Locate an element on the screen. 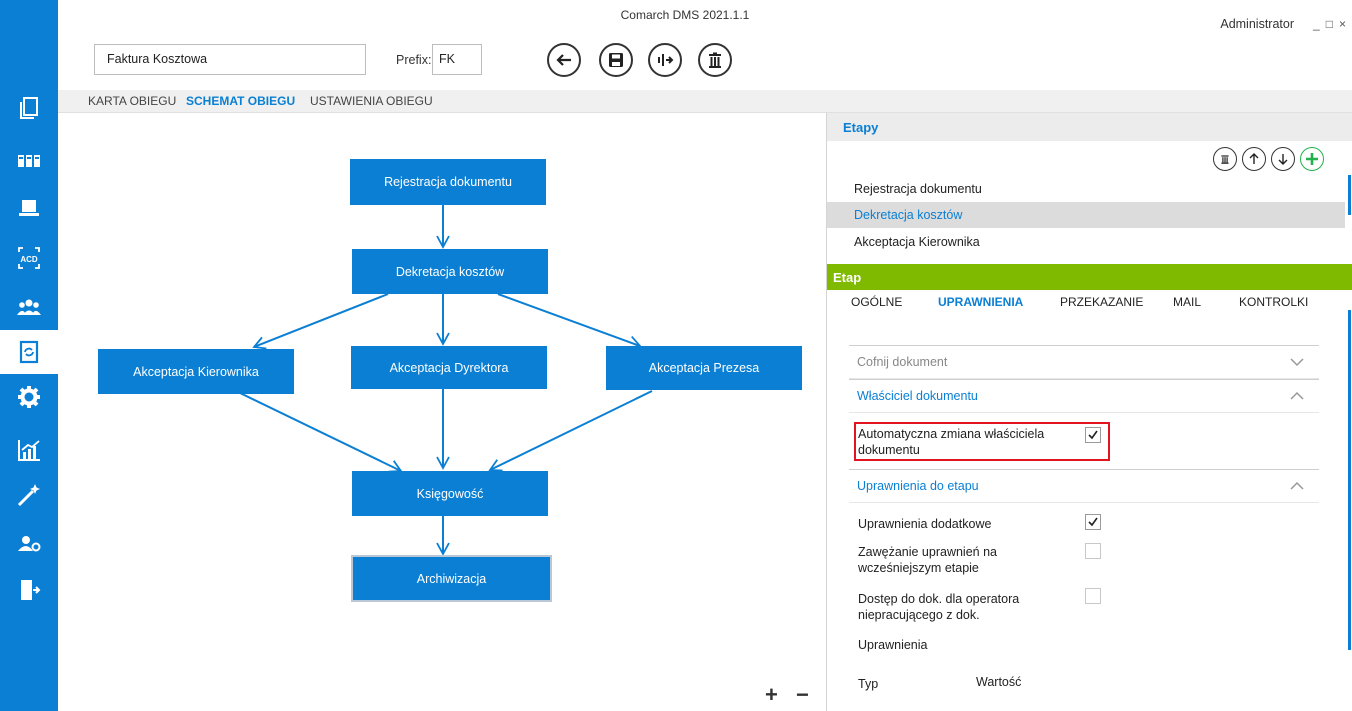 The width and height of the screenshot is (1352, 711). stage-list-item: Rejestracja dokumentu is located at coordinates (1086, 189).